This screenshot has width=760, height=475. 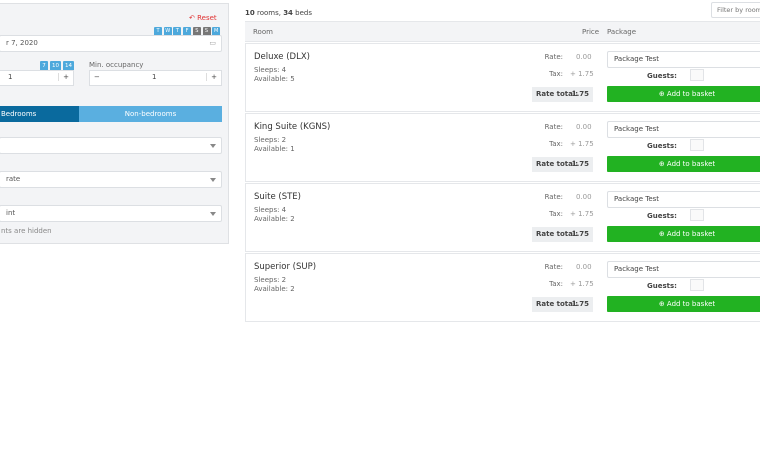 I want to click on room-name: Superior (SUP), so click(x=285, y=267).